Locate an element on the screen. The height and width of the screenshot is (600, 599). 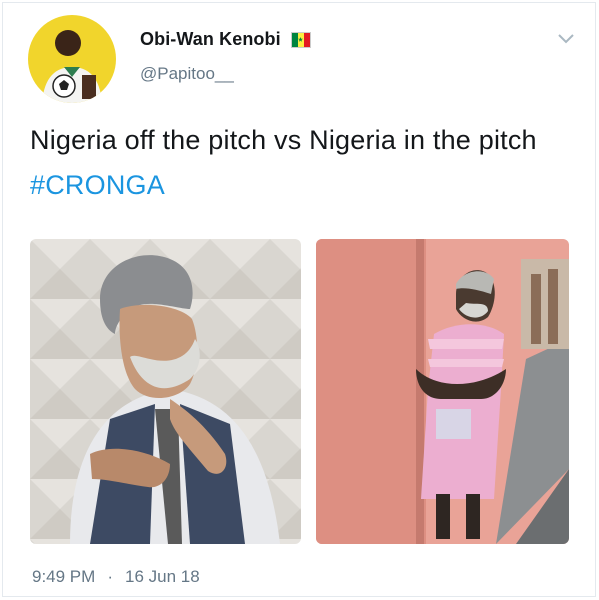
tweet-time: 9:49 PM is located at coordinates (64, 576).